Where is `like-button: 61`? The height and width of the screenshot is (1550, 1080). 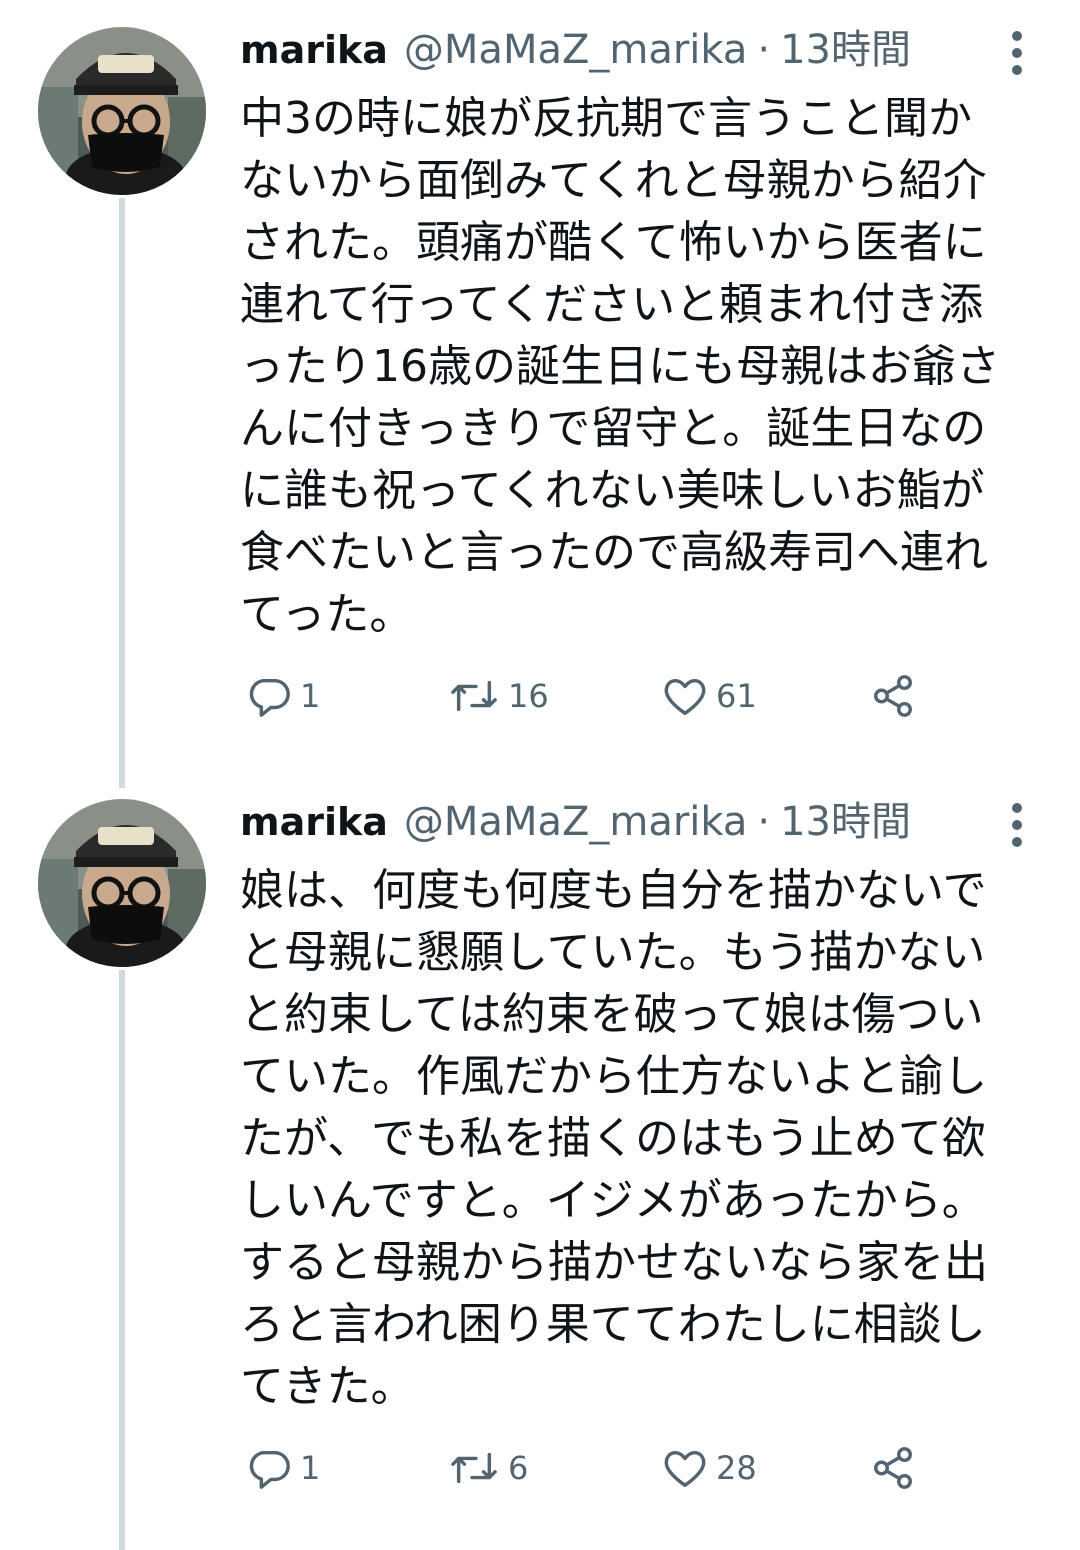 like-button: 61 is located at coordinates (709, 696).